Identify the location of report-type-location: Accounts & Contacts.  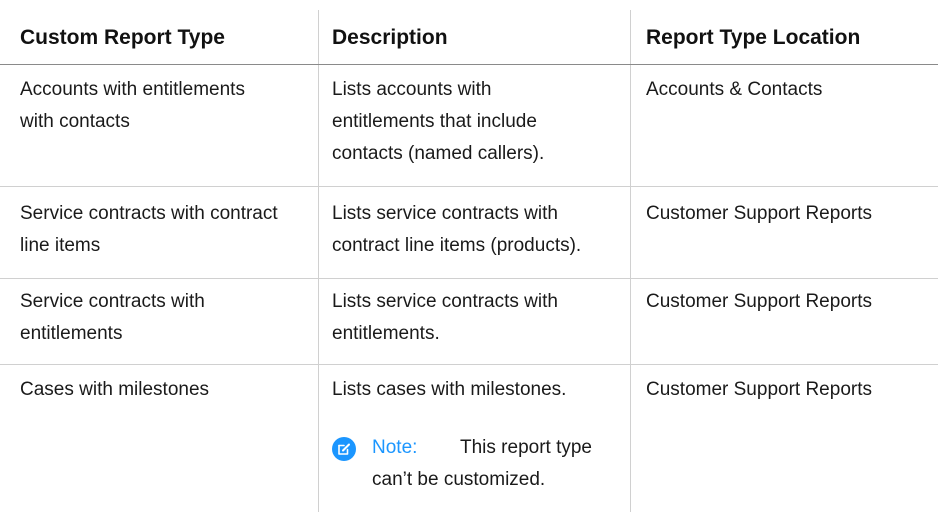
(734, 89).